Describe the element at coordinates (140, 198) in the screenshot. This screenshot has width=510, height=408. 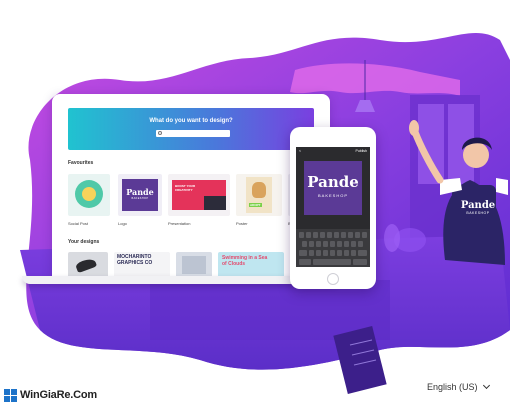
I see `logo-card-sub: BAKESHOP` at that location.